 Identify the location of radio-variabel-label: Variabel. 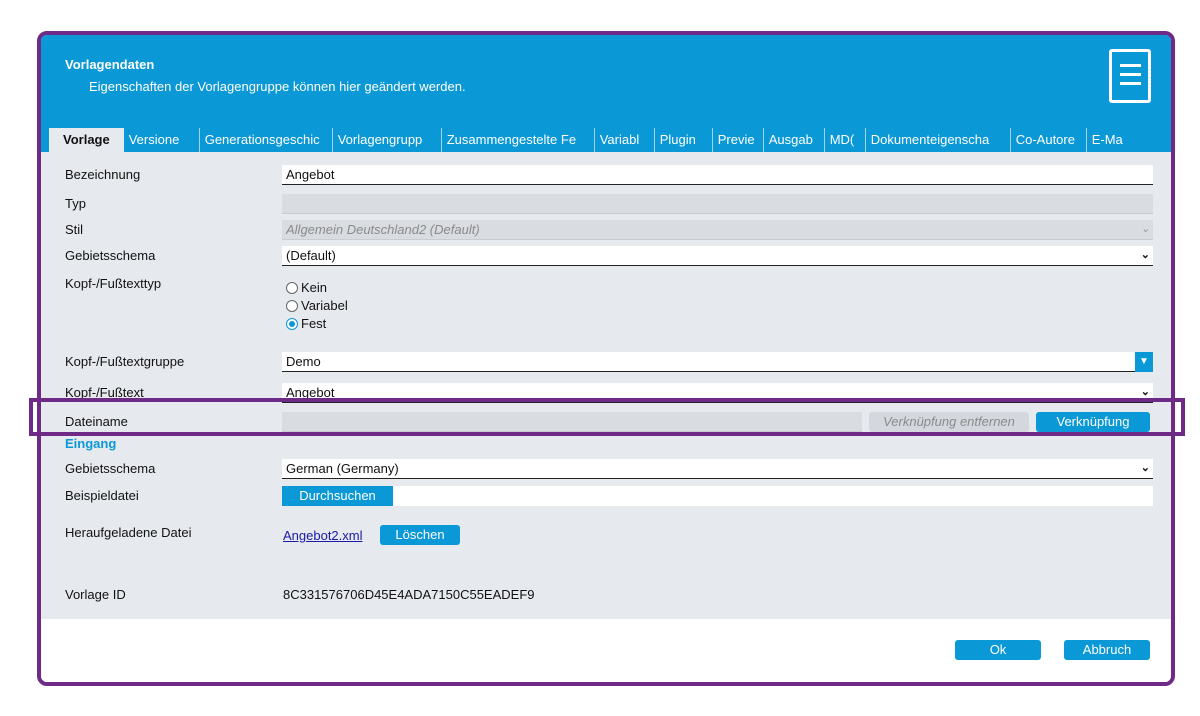
(324, 305).